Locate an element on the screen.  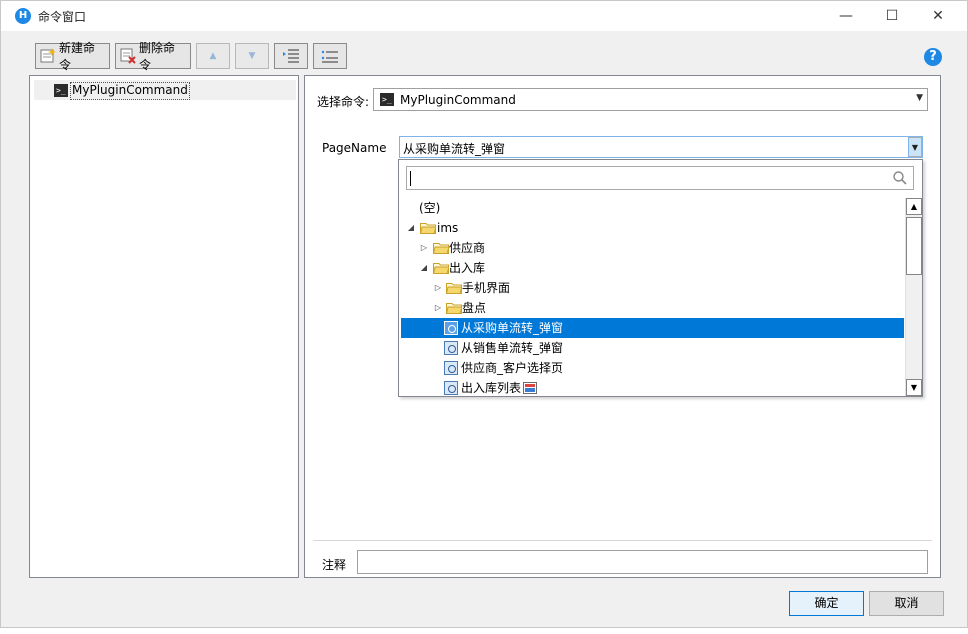
move-down-button: ▼ is located at coordinates (252, 56).